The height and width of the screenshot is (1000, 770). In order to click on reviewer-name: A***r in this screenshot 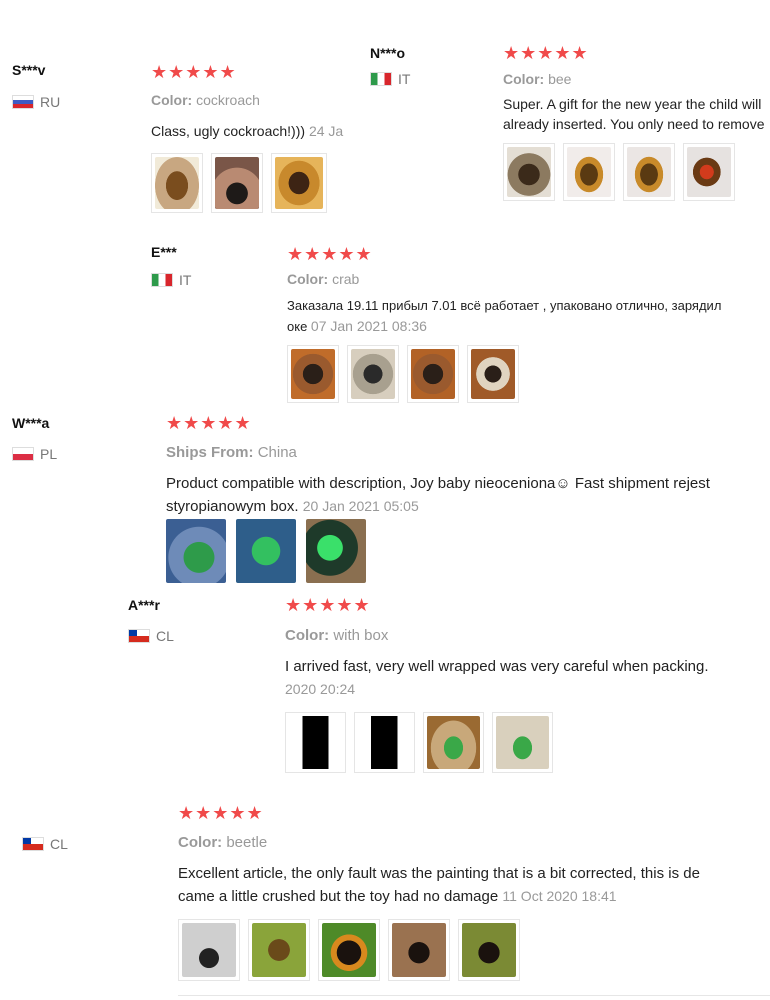, I will do `click(144, 605)`.